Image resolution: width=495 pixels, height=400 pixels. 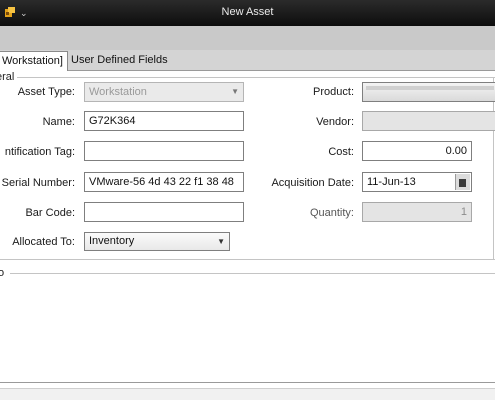 What do you see at coordinates (428, 121) in the screenshot?
I see `vendor-field` at bounding box center [428, 121].